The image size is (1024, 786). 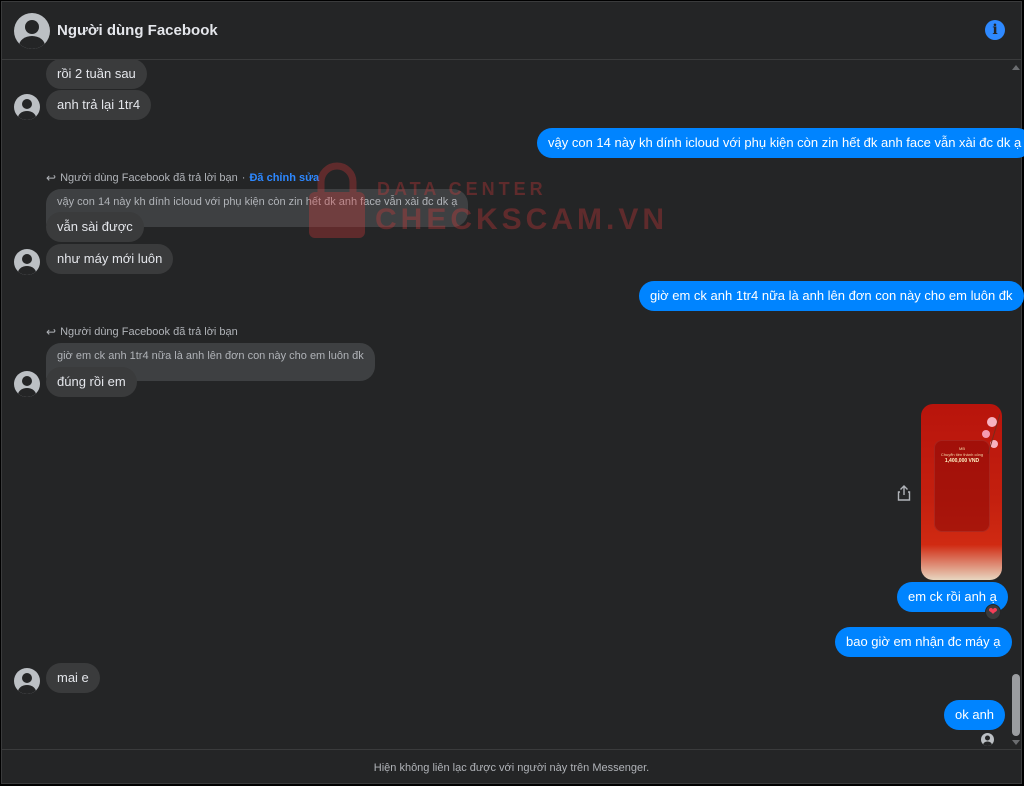 I want to click on edited-label: Đã chỉnh sửa, so click(x=284, y=178).